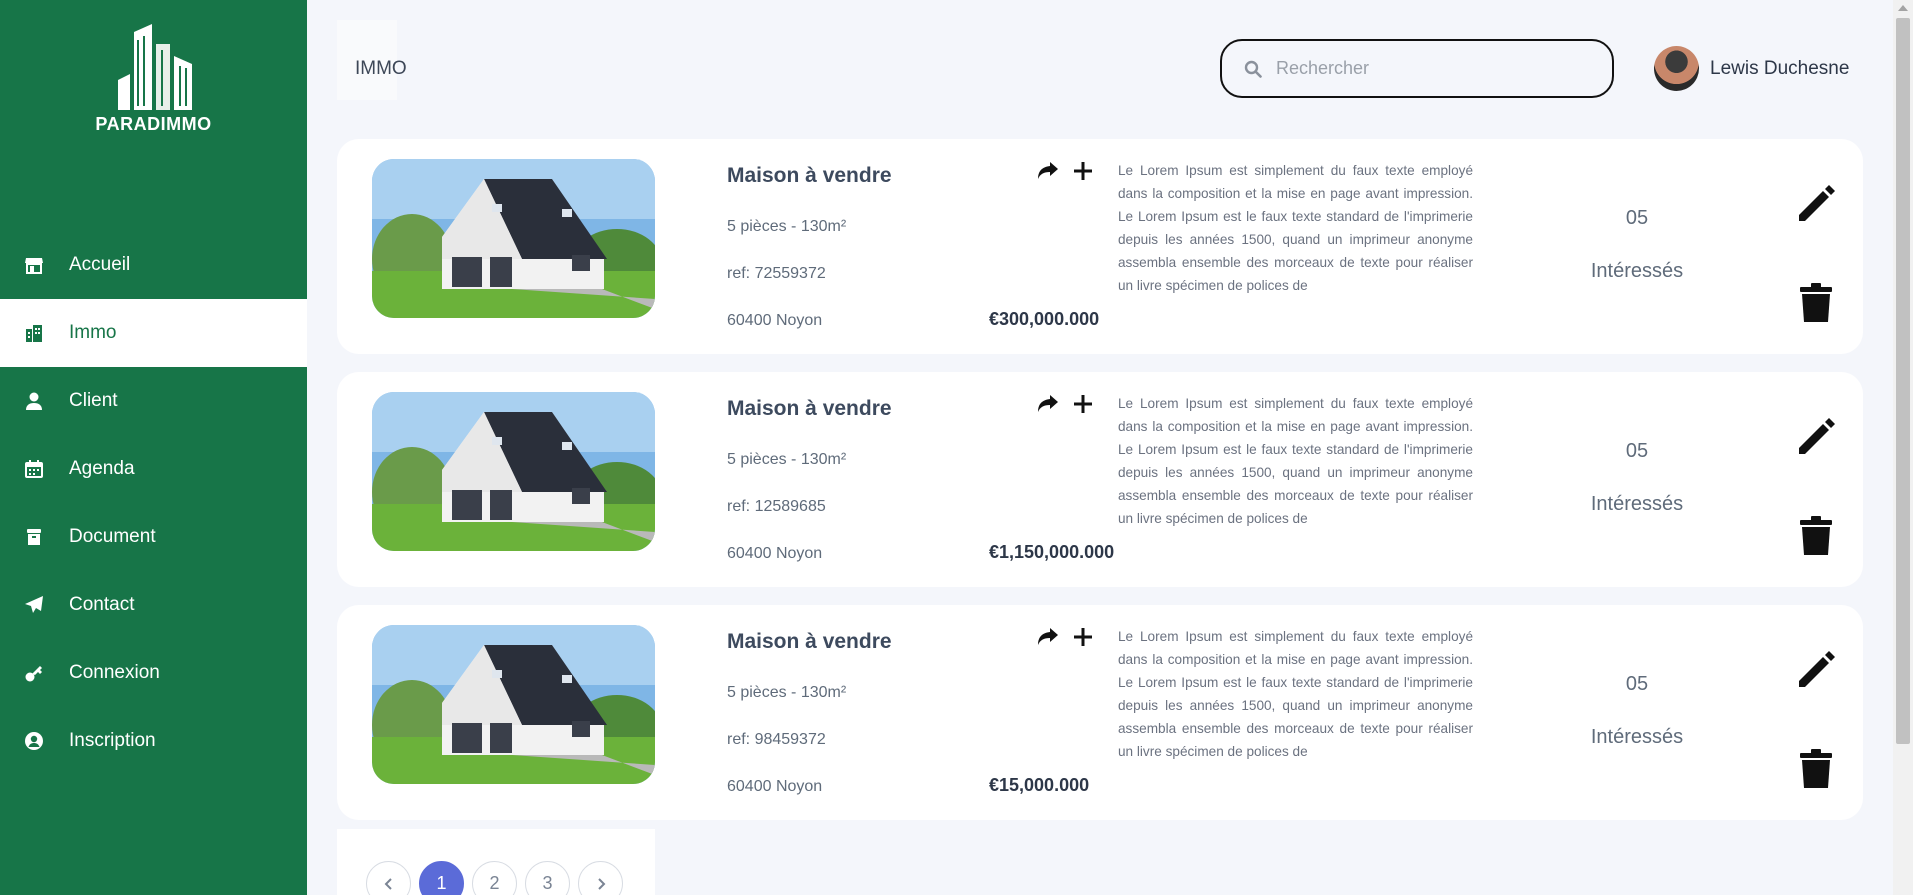 This screenshot has width=1913, height=895. What do you see at coordinates (153, 605) in the screenshot?
I see `sidebar-item-contact: Contact` at bounding box center [153, 605].